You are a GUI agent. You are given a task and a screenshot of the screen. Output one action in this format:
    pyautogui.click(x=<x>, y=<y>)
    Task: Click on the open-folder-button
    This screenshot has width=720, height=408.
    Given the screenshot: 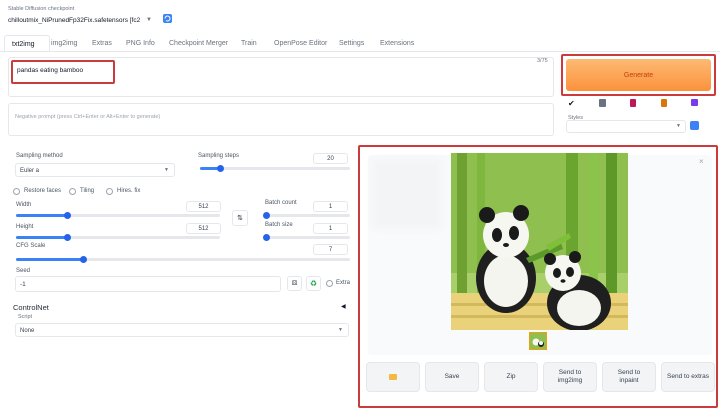 What is the action you would take?
    pyautogui.click(x=393, y=377)
    